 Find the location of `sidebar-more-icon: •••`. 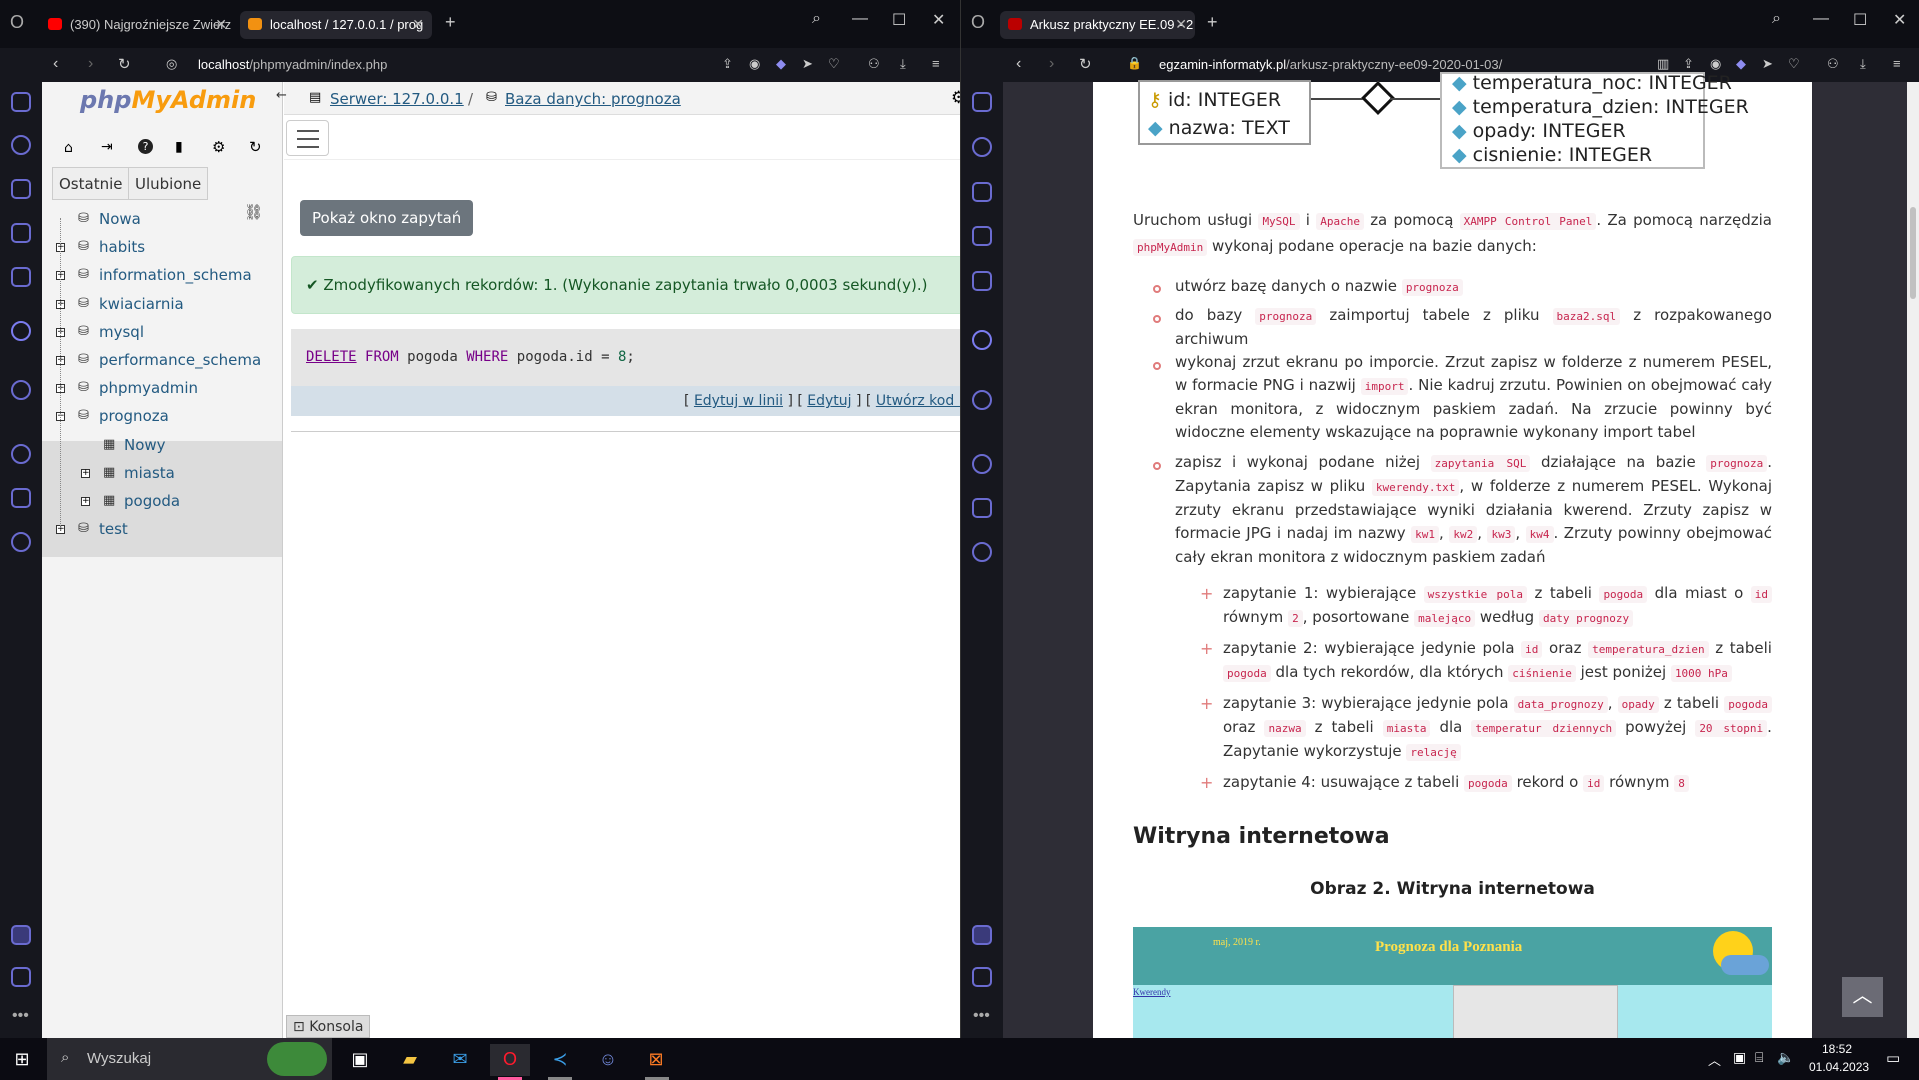

sidebar-more-icon: ••• is located at coordinates (20, 1016).